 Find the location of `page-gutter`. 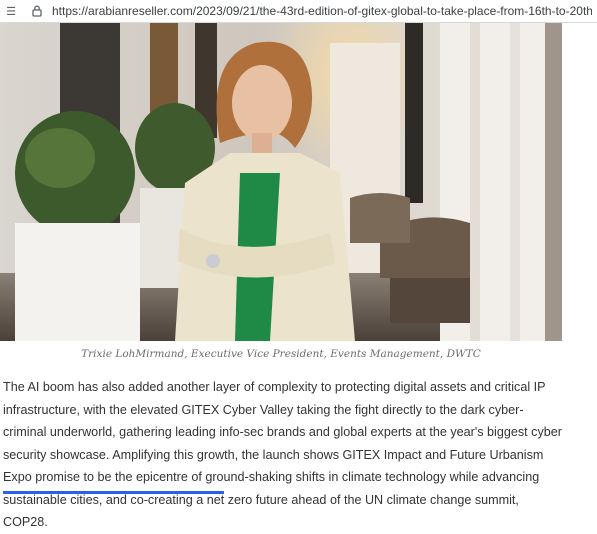

page-gutter is located at coordinates (579, 261).